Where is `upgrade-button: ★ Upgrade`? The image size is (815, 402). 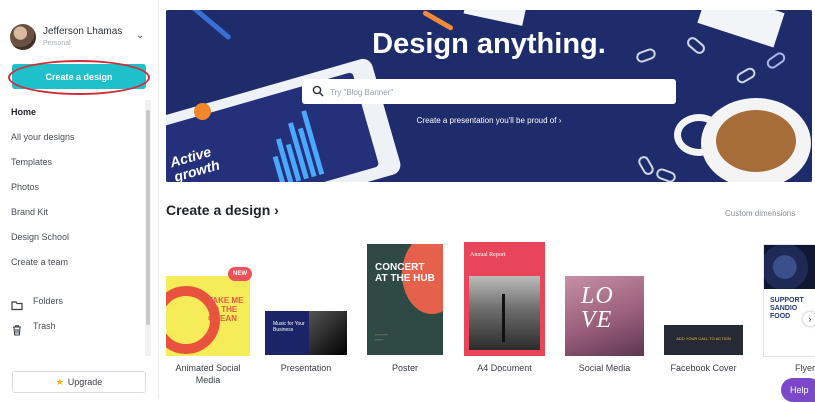 upgrade-button: ★ Upgrade is located at coordinates (79, 382).